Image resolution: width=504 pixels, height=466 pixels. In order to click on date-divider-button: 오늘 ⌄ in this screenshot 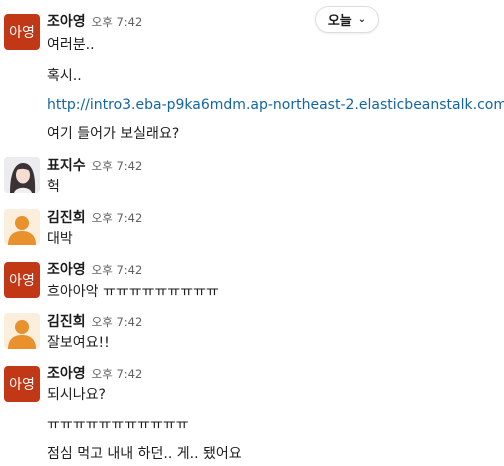, I will do `click(347, 19)`.